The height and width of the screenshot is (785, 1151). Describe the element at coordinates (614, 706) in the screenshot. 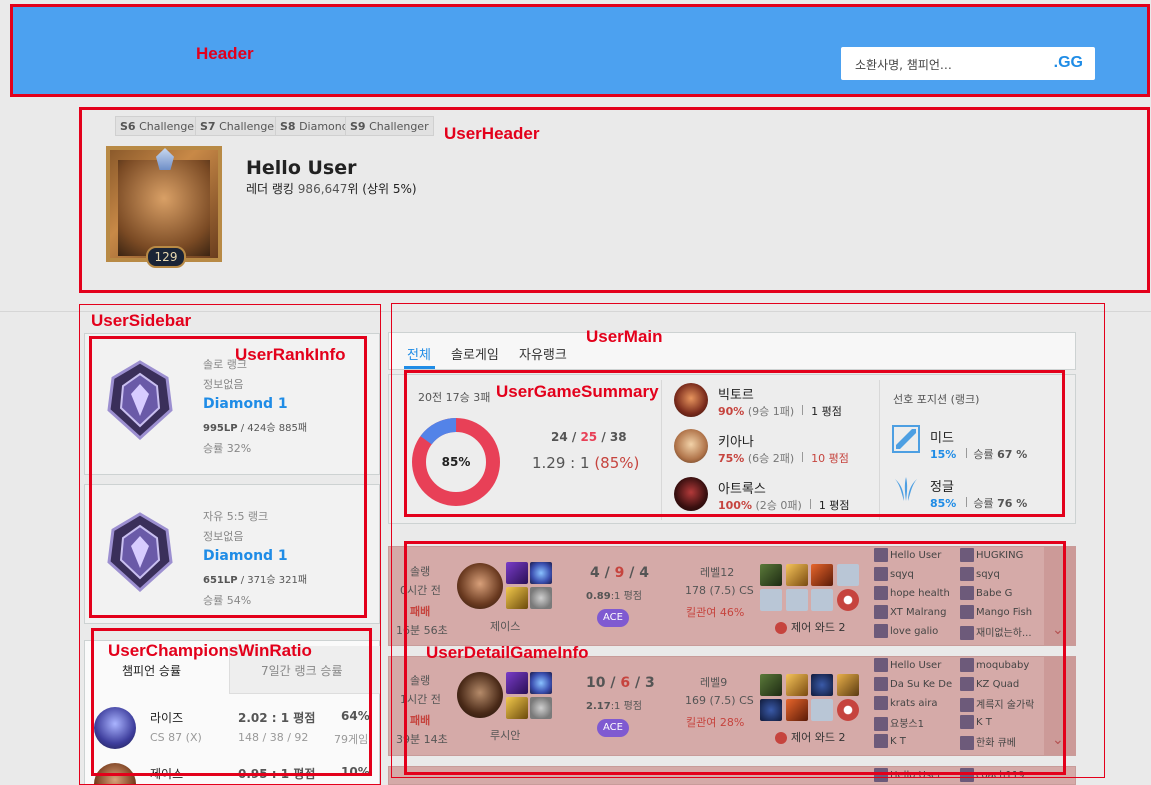

I see `game-kda-ratio: 2.17:1 평점` at that location.